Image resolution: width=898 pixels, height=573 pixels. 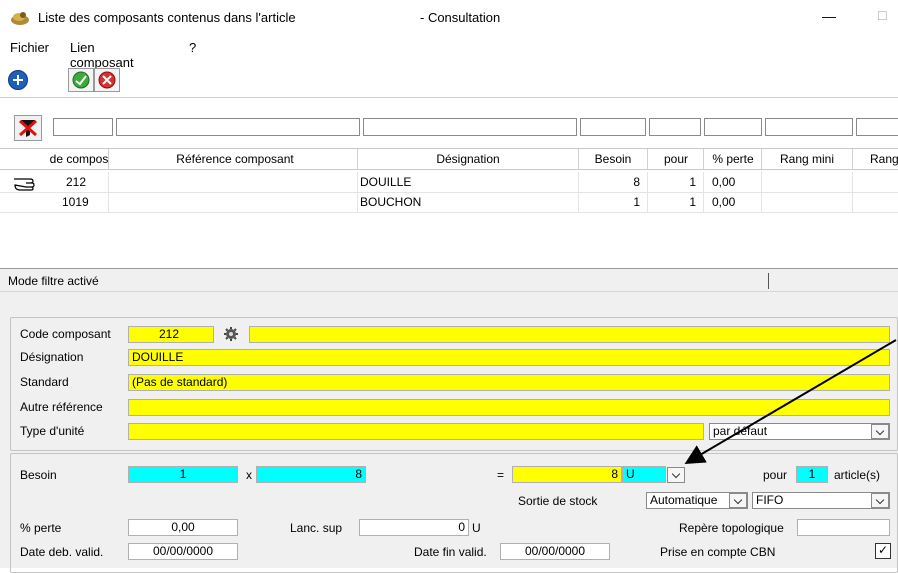 What do you see at coordinates (449, 79) in the screenshot?
I see `toolbar` at bounding box center [449, 79].